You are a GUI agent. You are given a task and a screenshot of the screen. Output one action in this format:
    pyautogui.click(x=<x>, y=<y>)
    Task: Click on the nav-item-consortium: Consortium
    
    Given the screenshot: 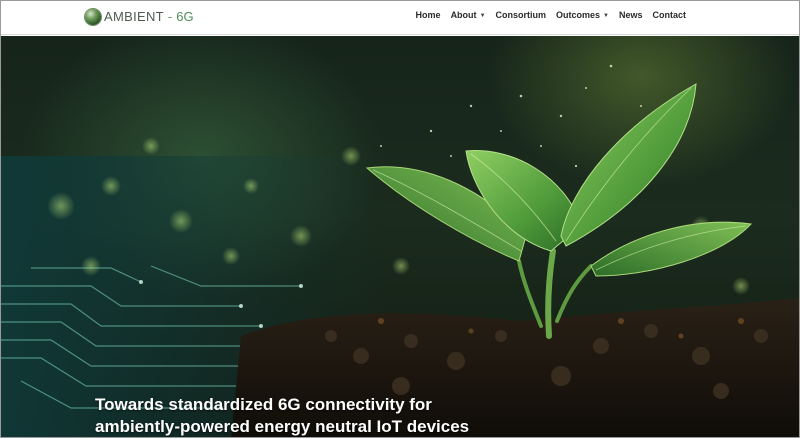 What is the action you would take?
    pyautogui.click(x=521, y=15)
    